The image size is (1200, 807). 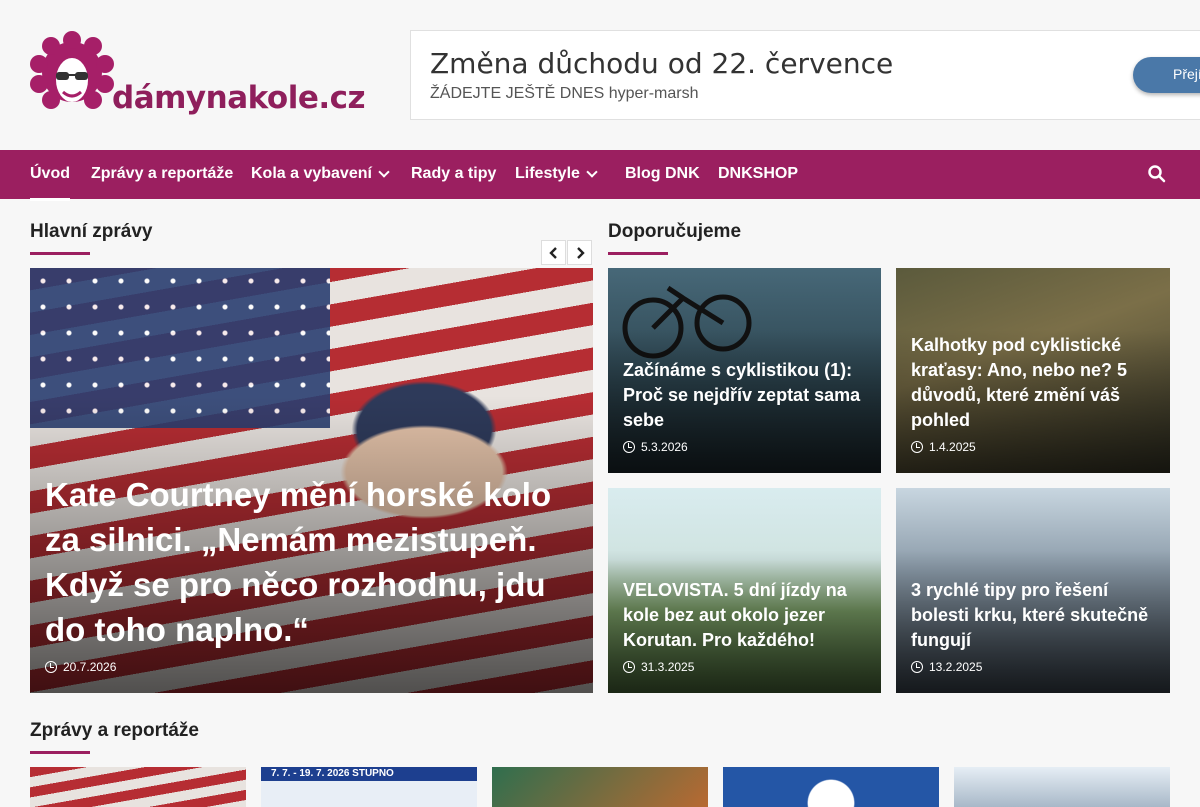 I want to click on article-date-text: 5.3.2026, so click(x=664, y=447).